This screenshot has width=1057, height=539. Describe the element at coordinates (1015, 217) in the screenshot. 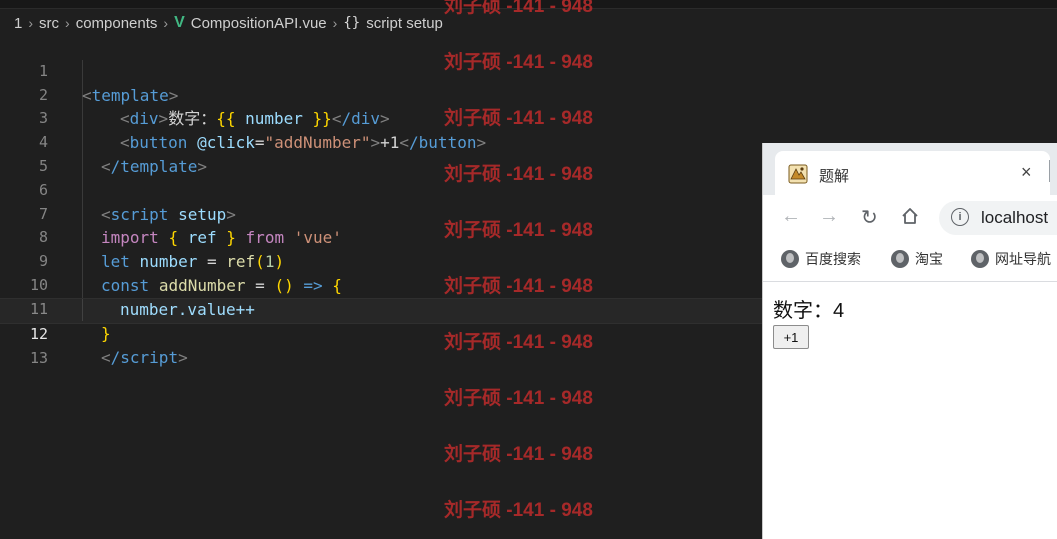

I see `url-text: localhost` at that location.